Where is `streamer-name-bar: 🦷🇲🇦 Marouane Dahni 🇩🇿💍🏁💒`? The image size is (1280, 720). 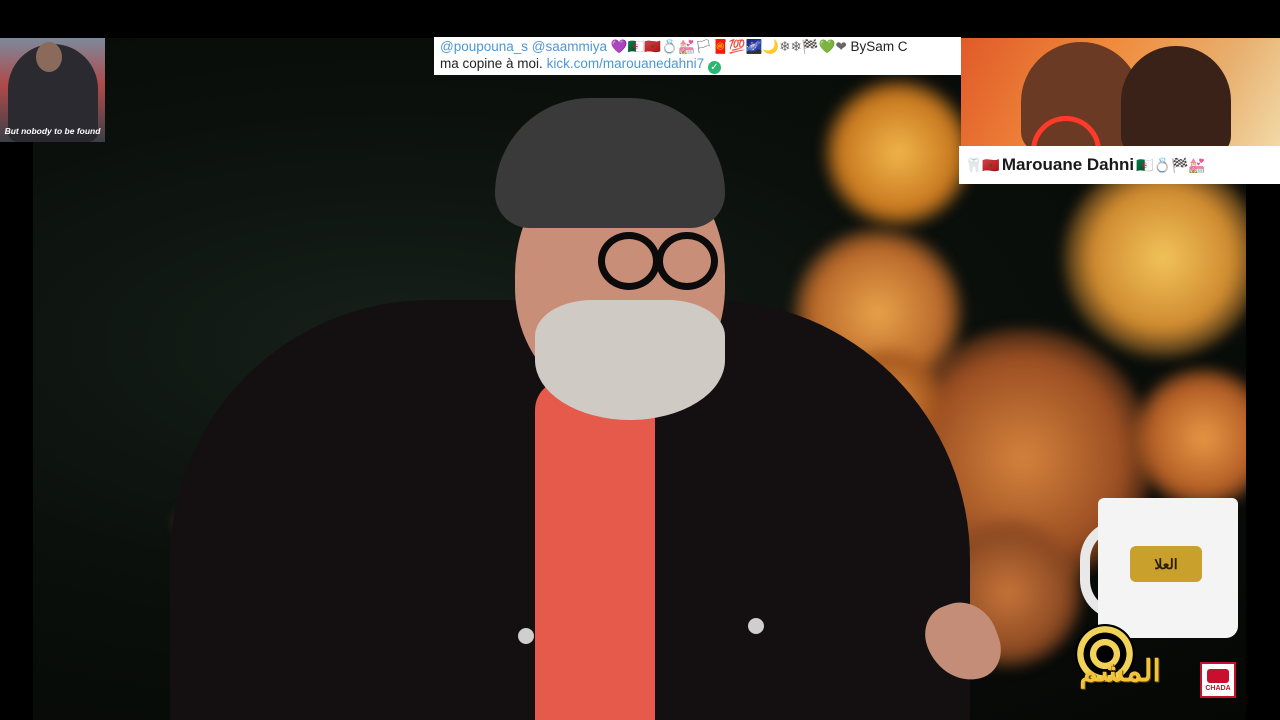
streamer-name-bar: 🦷🇲🇦 Marouane Dahni 🇩🇿💍🏁💒 is located at coordinates (1119, 165).